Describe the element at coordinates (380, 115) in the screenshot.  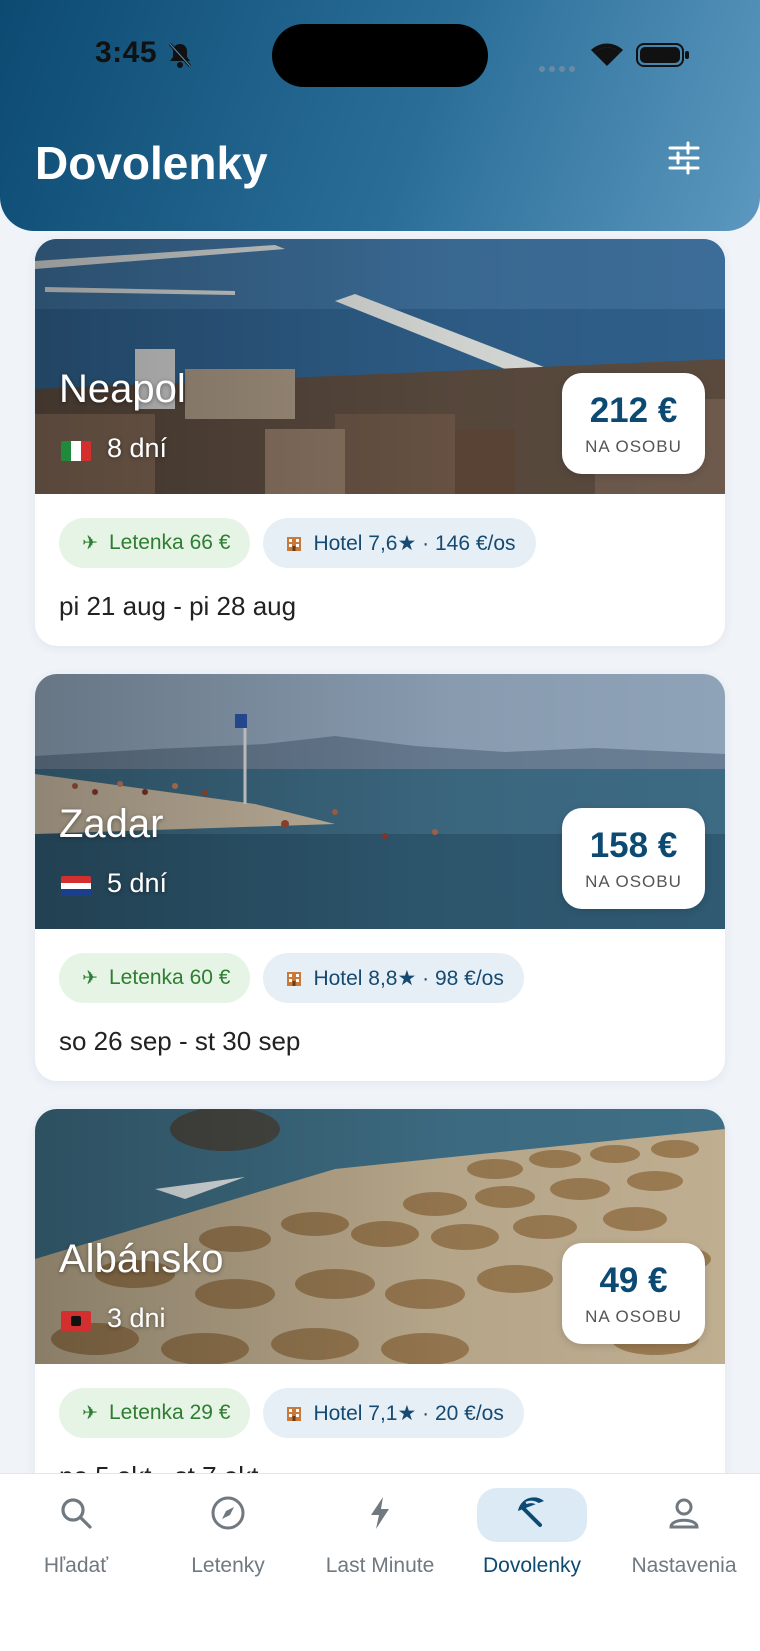
I see `app-header: 3:45 Dovolenky` at that location.